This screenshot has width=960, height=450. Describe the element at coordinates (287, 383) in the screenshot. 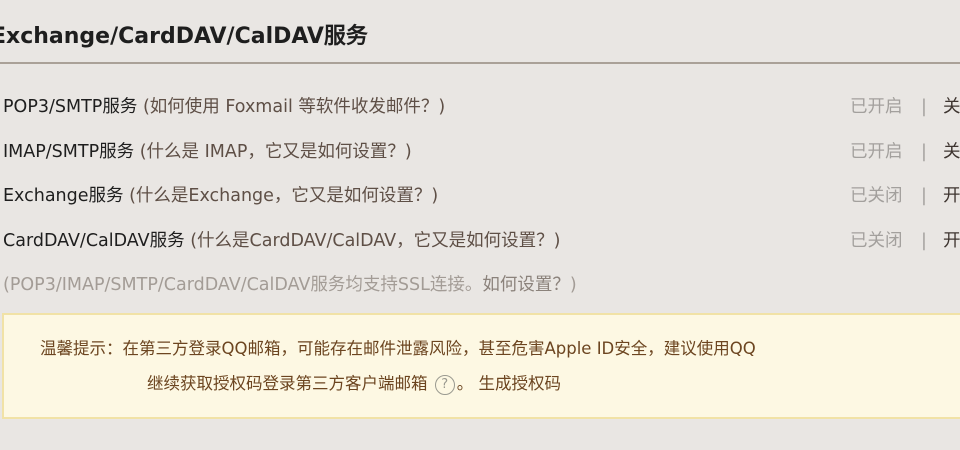

I see `notice-line2: 继续获取授权码登录第三方客户端邮箱` at that location.